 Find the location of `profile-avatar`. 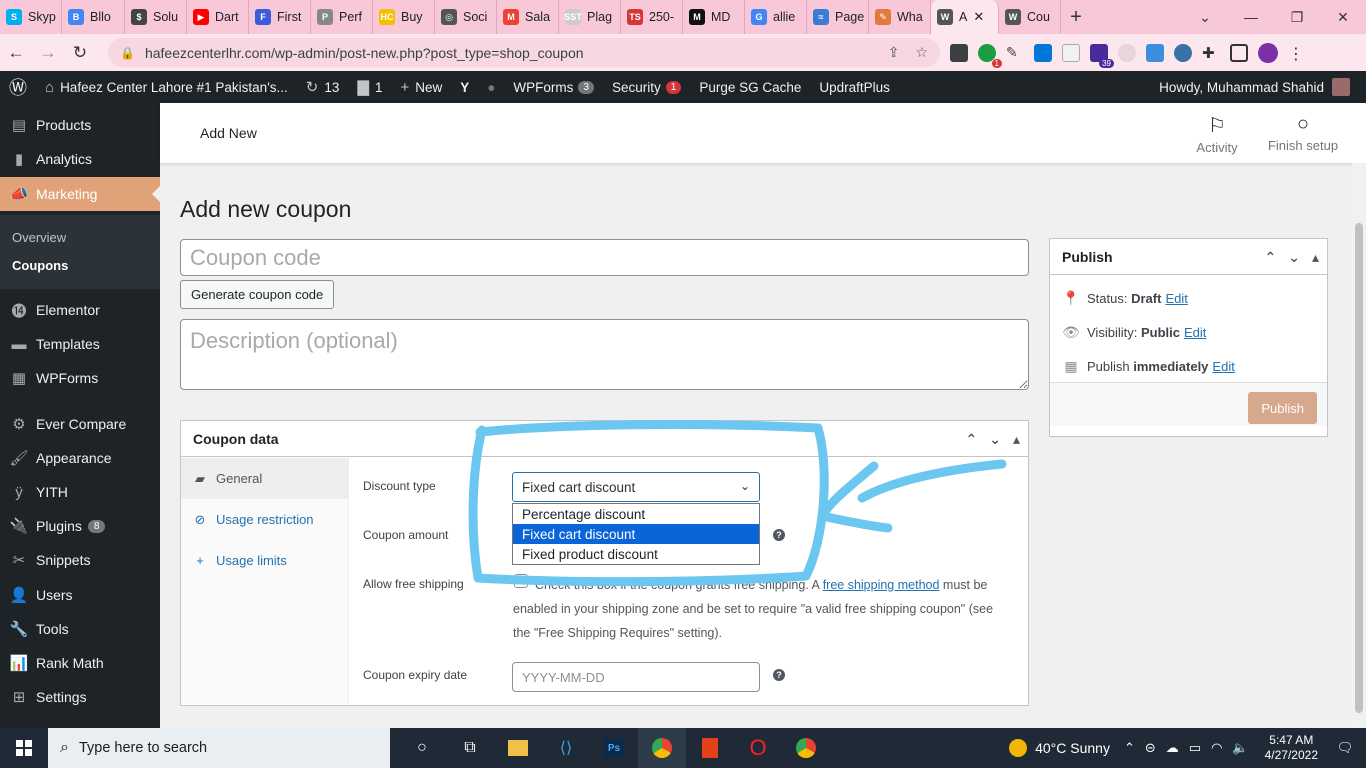

profile-avatar is located at coordinates (1268, 52).